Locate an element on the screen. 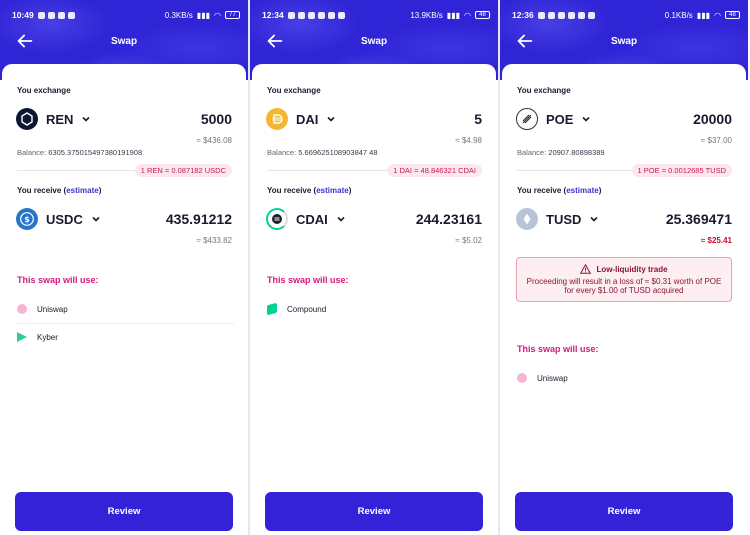  to-token-selector: CDAI is located at coordinates (306, 219).